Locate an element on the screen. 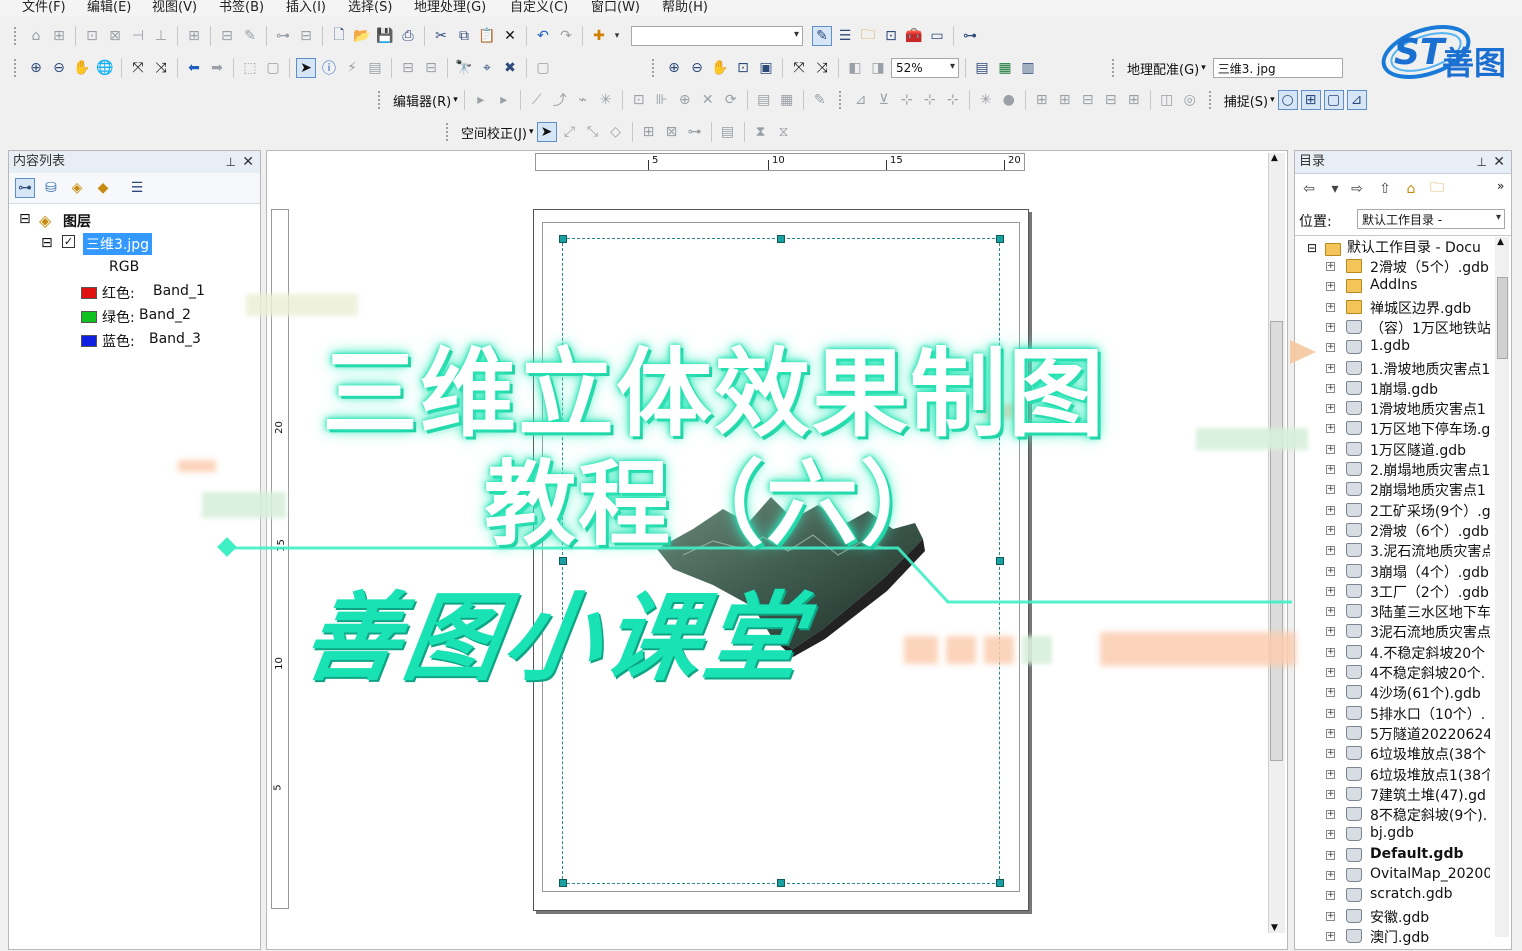 The height and width of the screenshot is (951, 1522). scrollbar-thumb is located at coordinates (1502, 318).